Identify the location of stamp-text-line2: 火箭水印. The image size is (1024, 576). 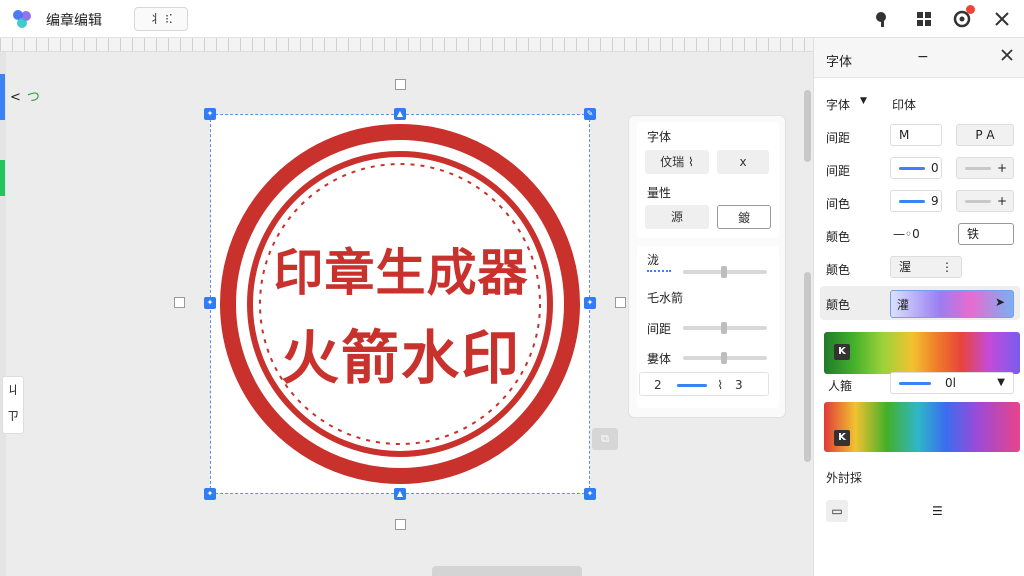
(400, 358).